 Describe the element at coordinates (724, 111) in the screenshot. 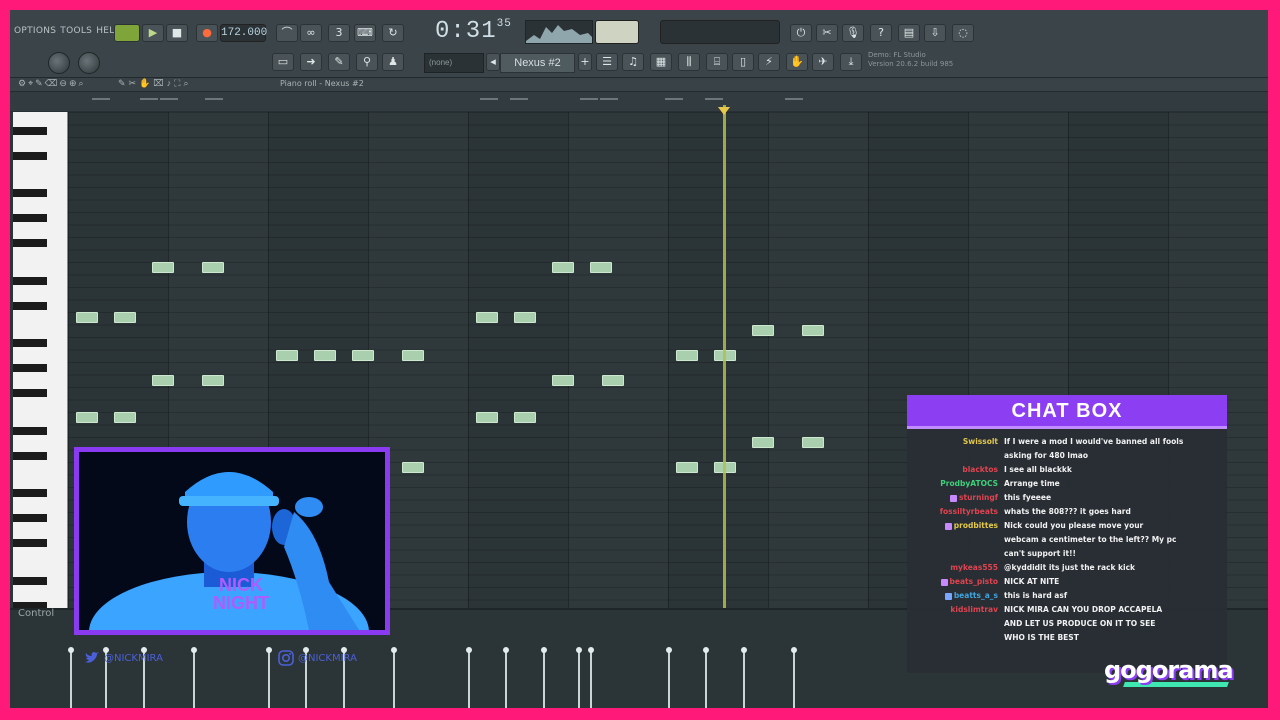

I see `playhead-marker-icon` at that location.